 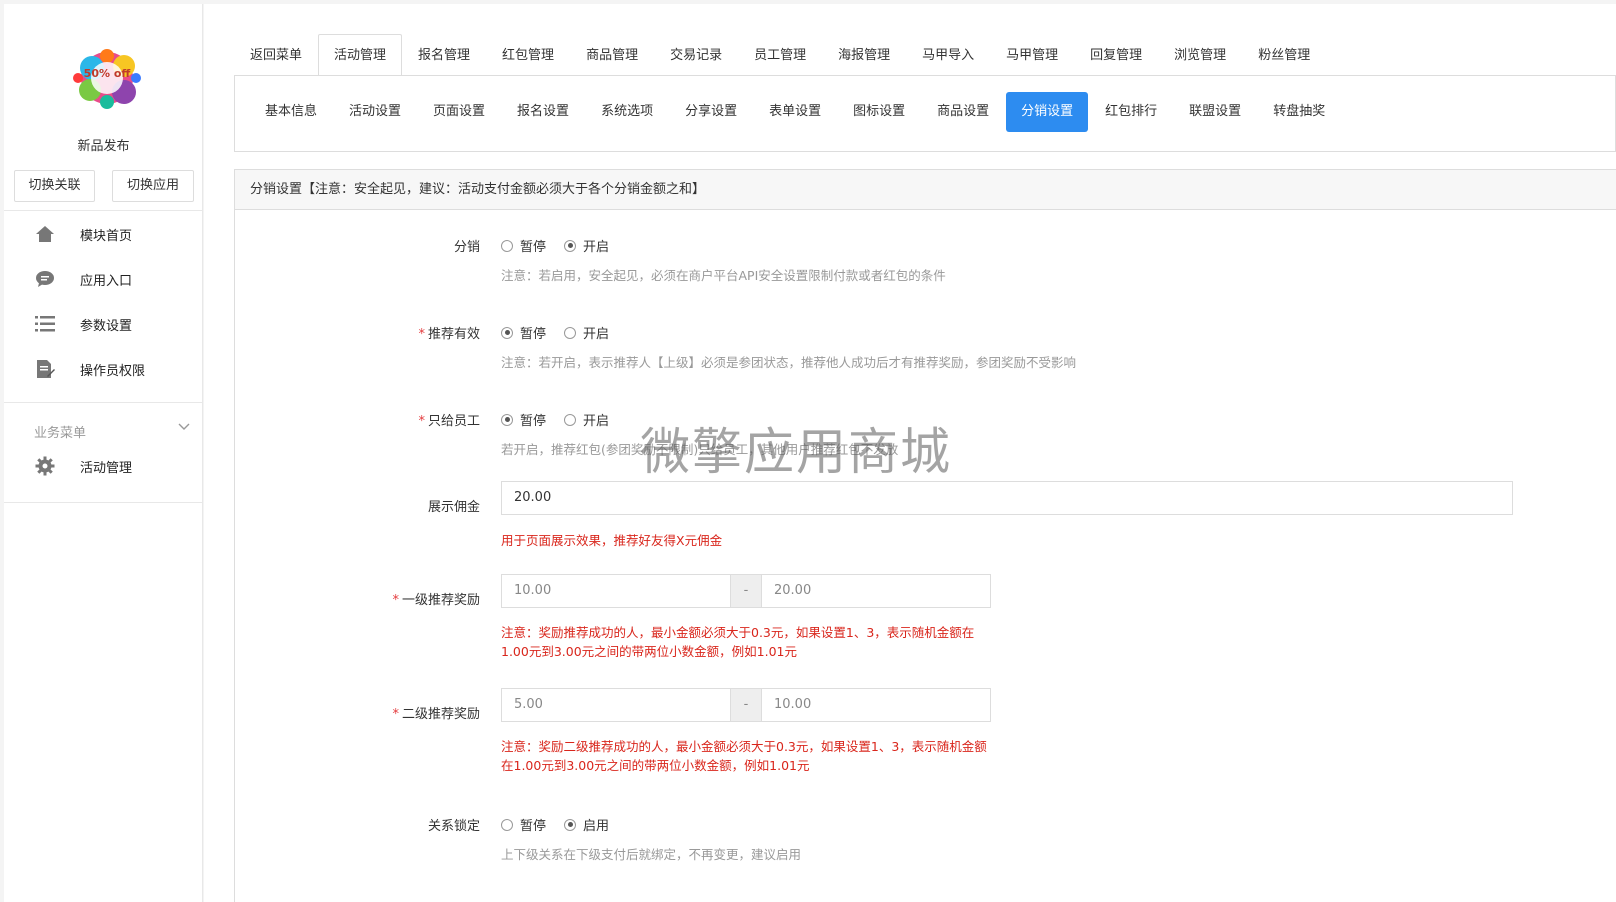 What do you see at coordinates (700, 449) in the screenshot?
I see `staff-only-hint: 若开启，推荐红包(参团奖励不限制)只给员工，其他用户推荐红包不发放` at bounding box center [700, 449].